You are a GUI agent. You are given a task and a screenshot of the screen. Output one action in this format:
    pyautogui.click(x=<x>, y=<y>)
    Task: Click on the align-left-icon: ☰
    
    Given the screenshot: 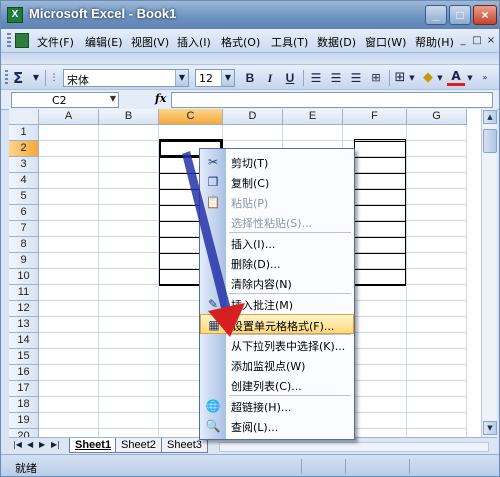 What is the action you would take?
    pyautogui.click(x=316, y=78)
    